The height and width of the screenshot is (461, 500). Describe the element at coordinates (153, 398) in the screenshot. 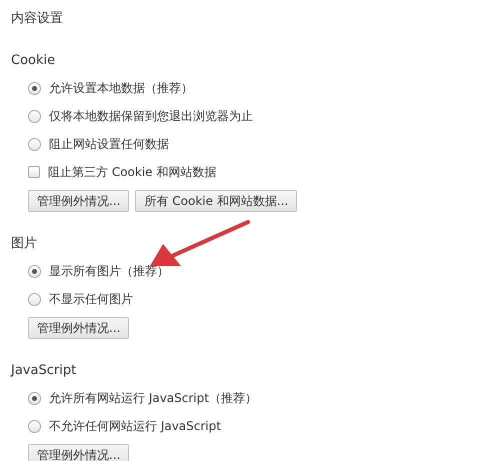

I see `option-label: 允许所有网站运行 JavaScript（推荐）` at that location.